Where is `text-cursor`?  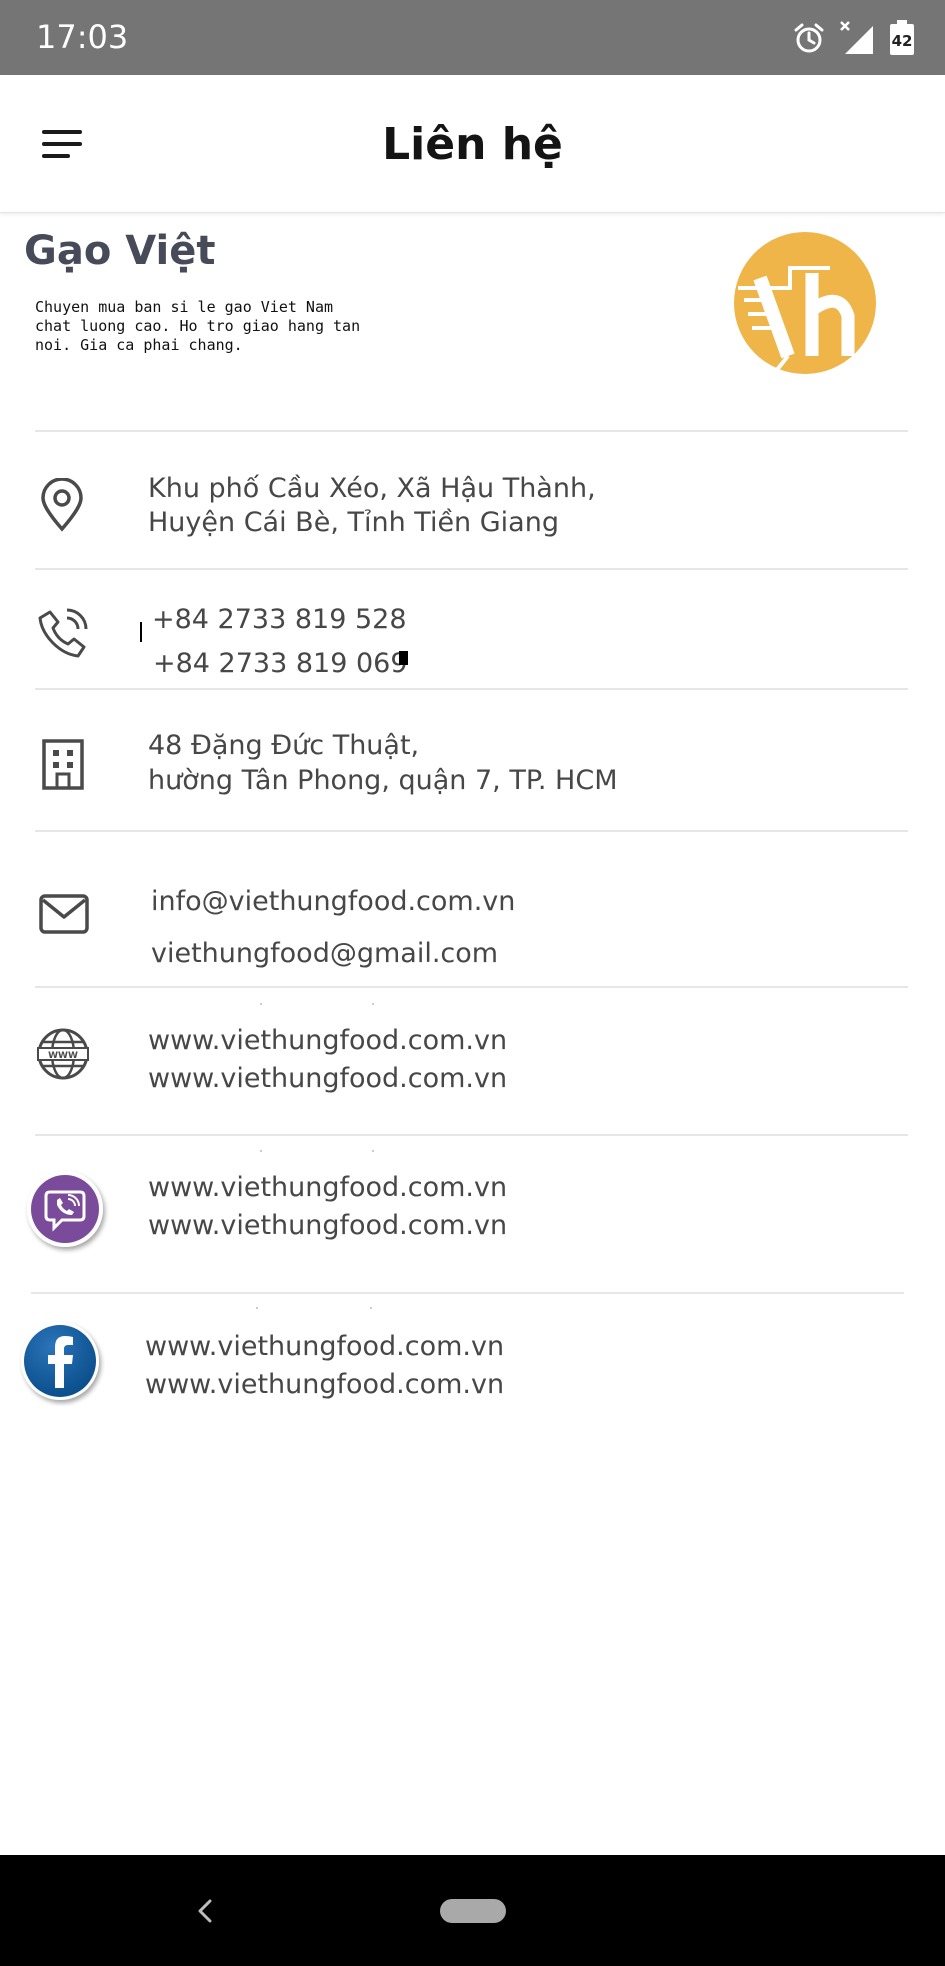
text-cursor is located at coordinates (141, 632).